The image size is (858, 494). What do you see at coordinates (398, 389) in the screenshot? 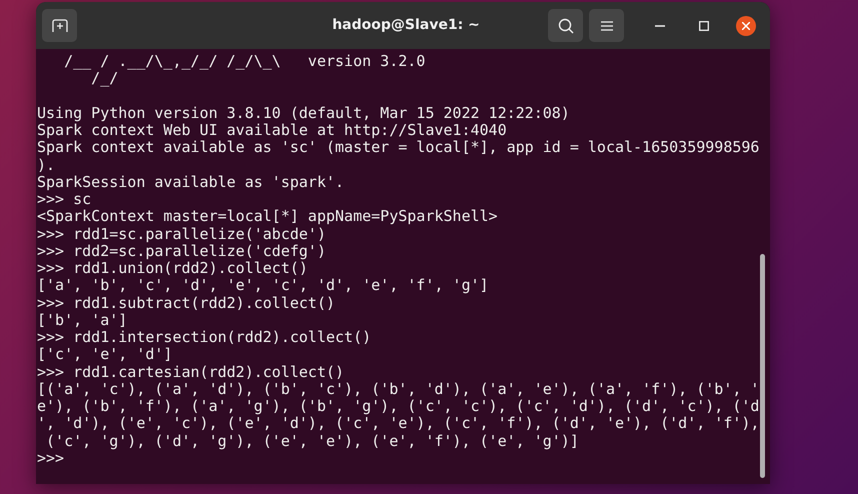
I see `terminal-line: [('a', 'c'), ('a', 'd'), ('b', 'c'), ('b', 'd'), ('a', 'e'), ('a', 'f'), ('b', '` at bounding box center [398, 389].